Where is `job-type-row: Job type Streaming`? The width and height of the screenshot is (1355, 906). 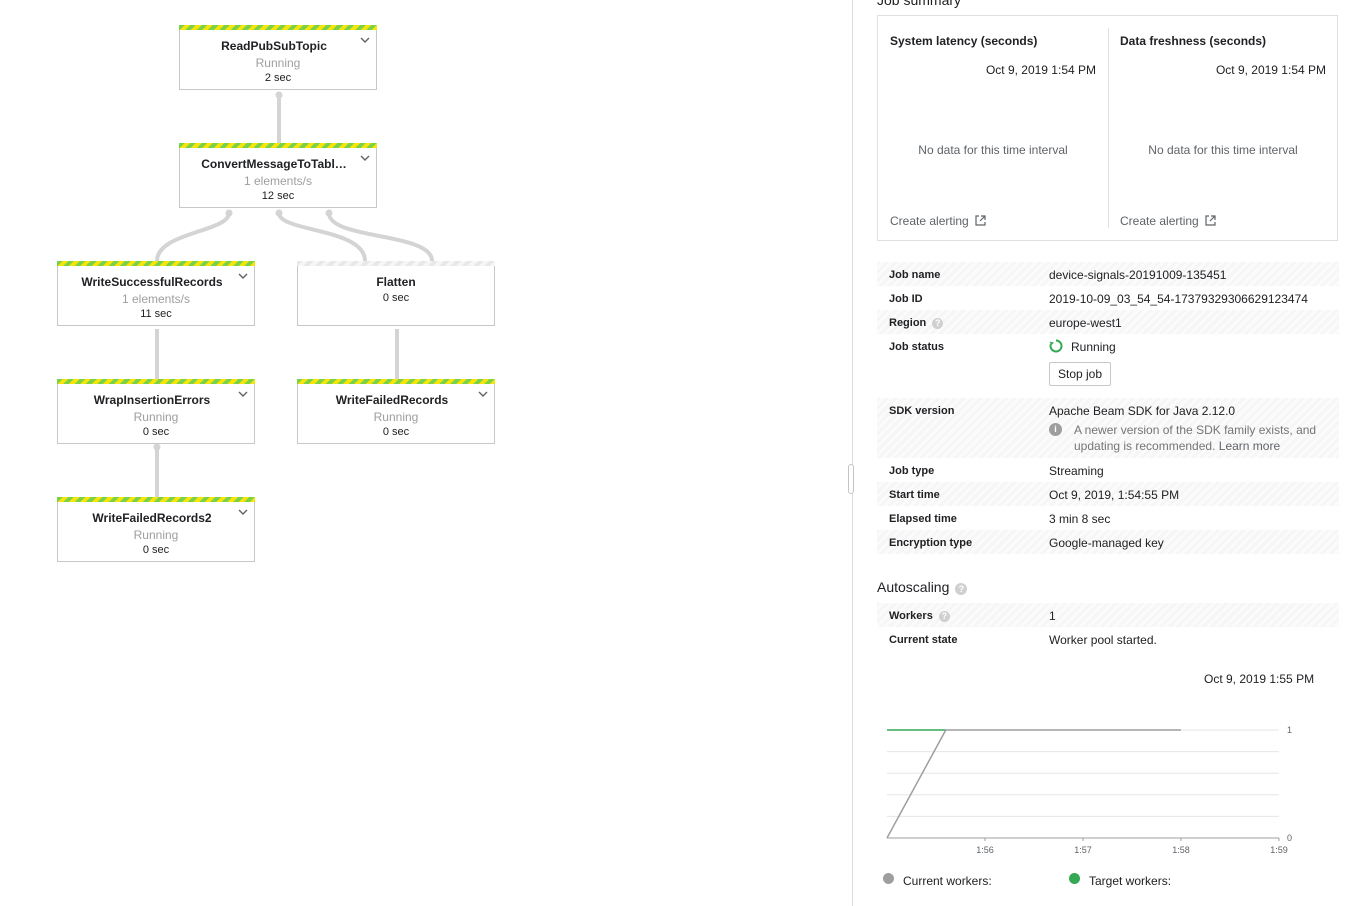 job-type-row: Job type Streaming is located at coordinates (1108, 470).